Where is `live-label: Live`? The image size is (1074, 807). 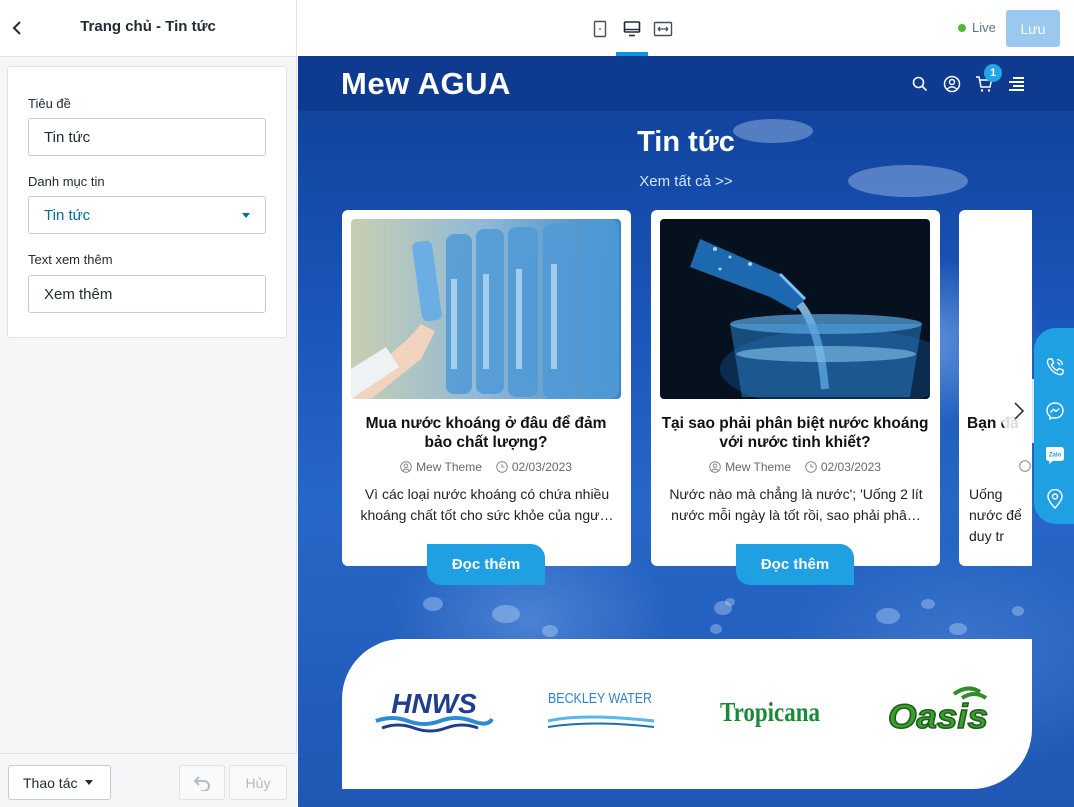
live-label: Live is located at coordinates (984, 27).